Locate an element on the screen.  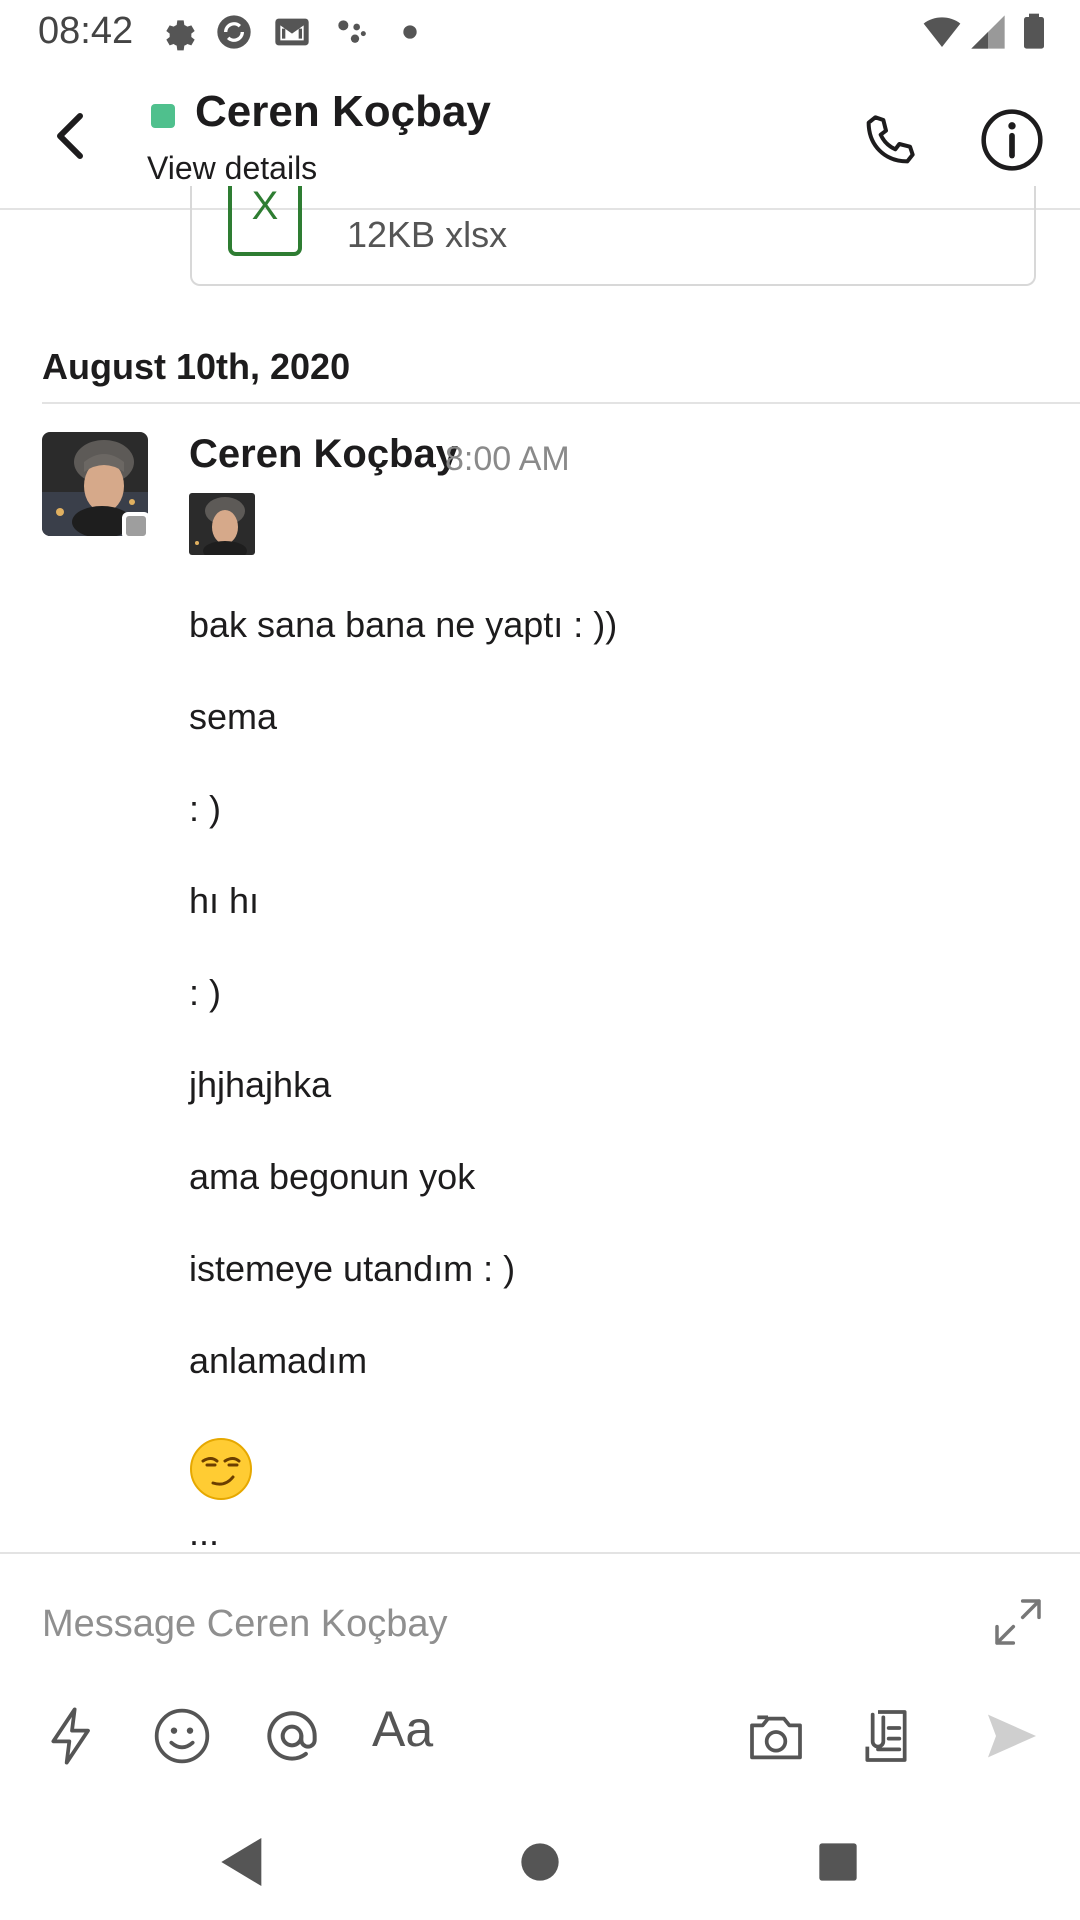
assistant-icon is located at coordinates (350, 32).